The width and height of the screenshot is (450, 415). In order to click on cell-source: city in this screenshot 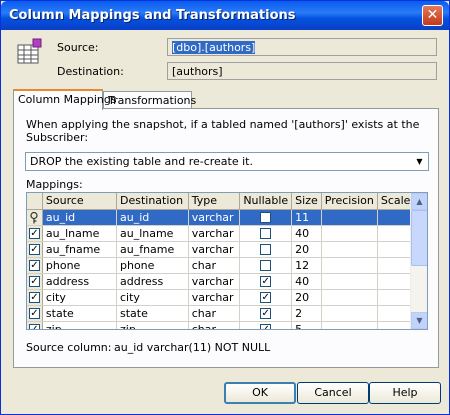, I will do `click(79, 297)`.